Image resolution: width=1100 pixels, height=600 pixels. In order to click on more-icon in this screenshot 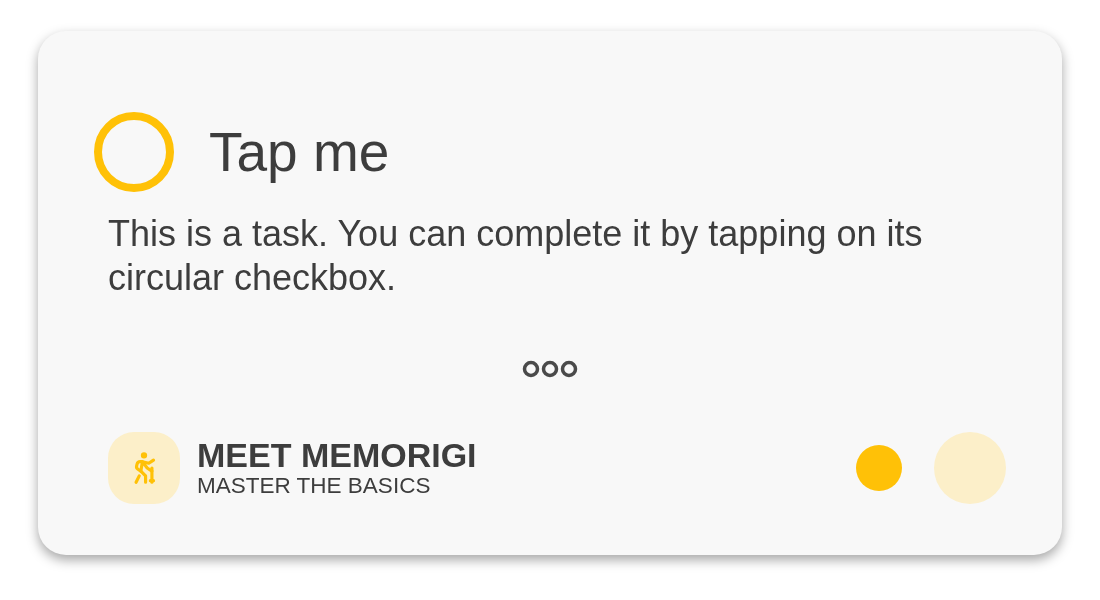, I will do `click(550, 369)`.